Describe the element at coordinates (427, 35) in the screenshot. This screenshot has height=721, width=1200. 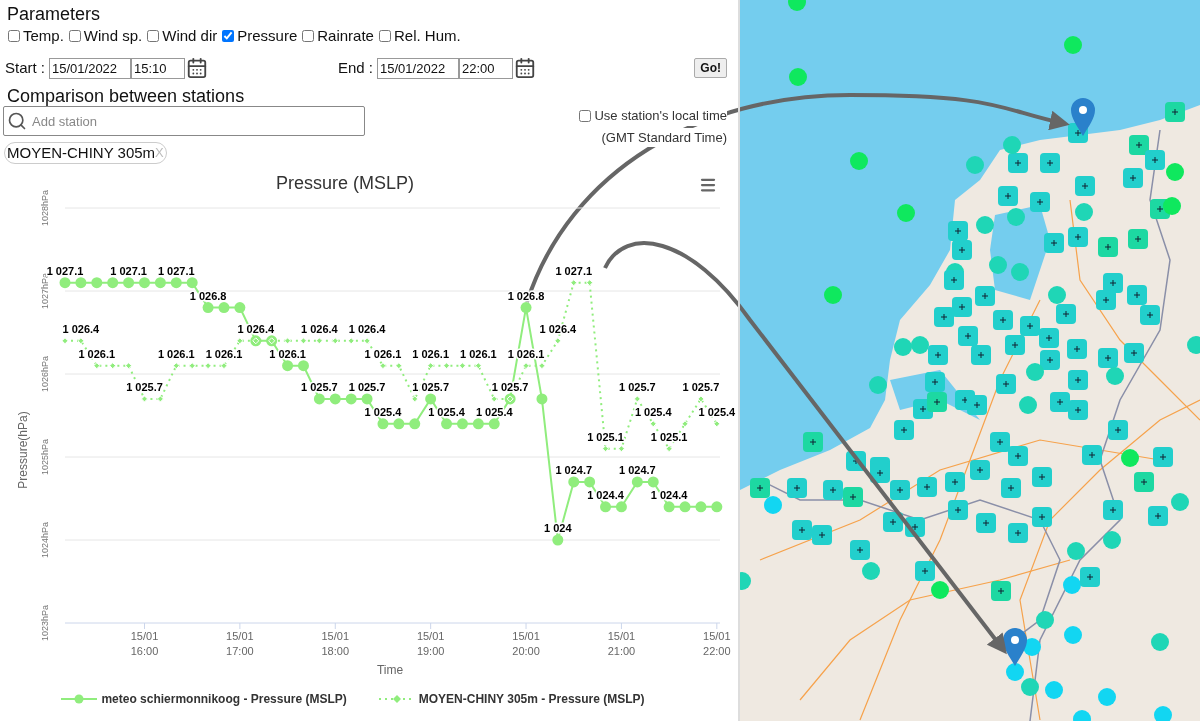
I see `checkbox-label: Rel. Hum.` at that location.